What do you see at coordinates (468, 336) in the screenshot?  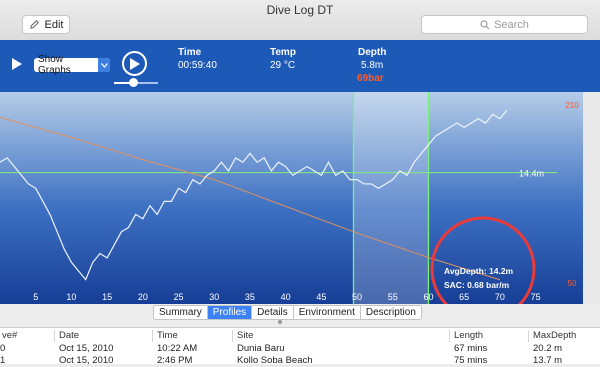 I see `col-length: Length` at bounding box center [468, 336].